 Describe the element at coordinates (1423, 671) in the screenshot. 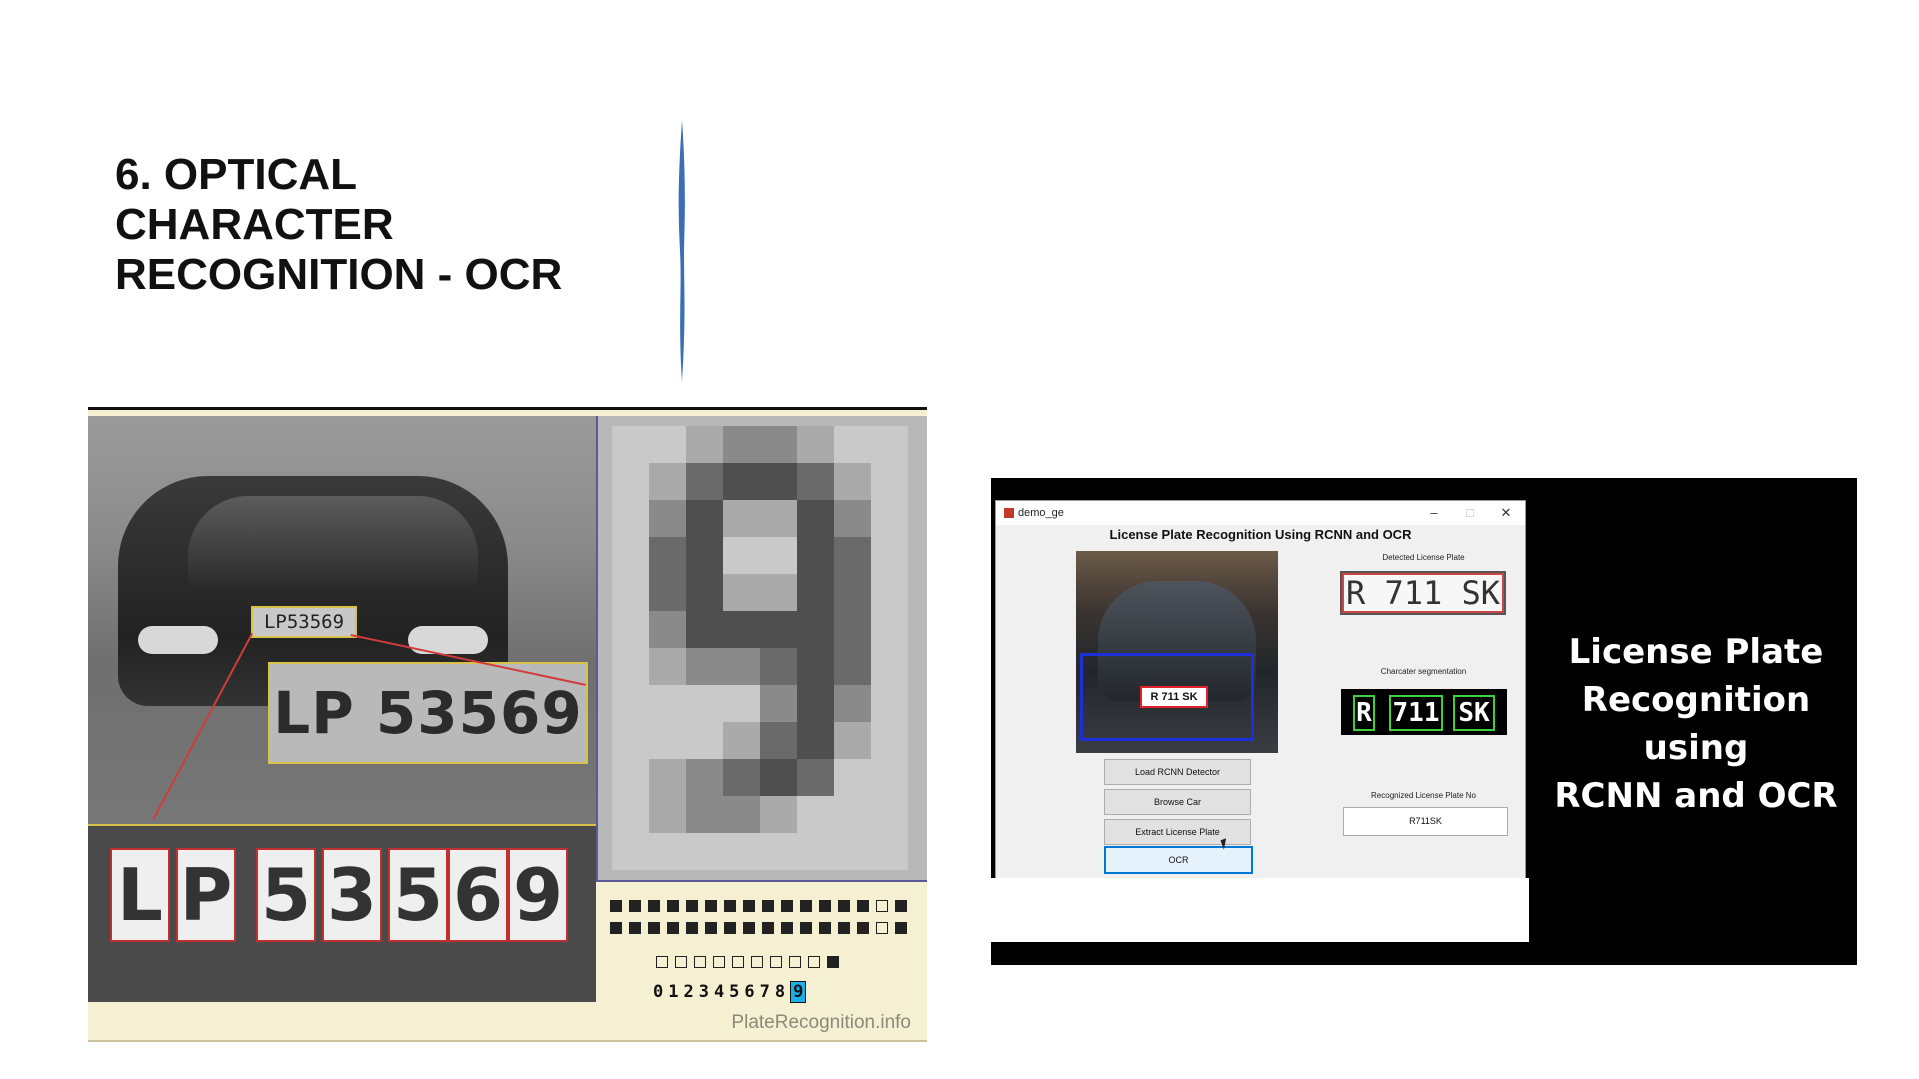

I see `segmentation-label: Charcater segmentation` at that location.